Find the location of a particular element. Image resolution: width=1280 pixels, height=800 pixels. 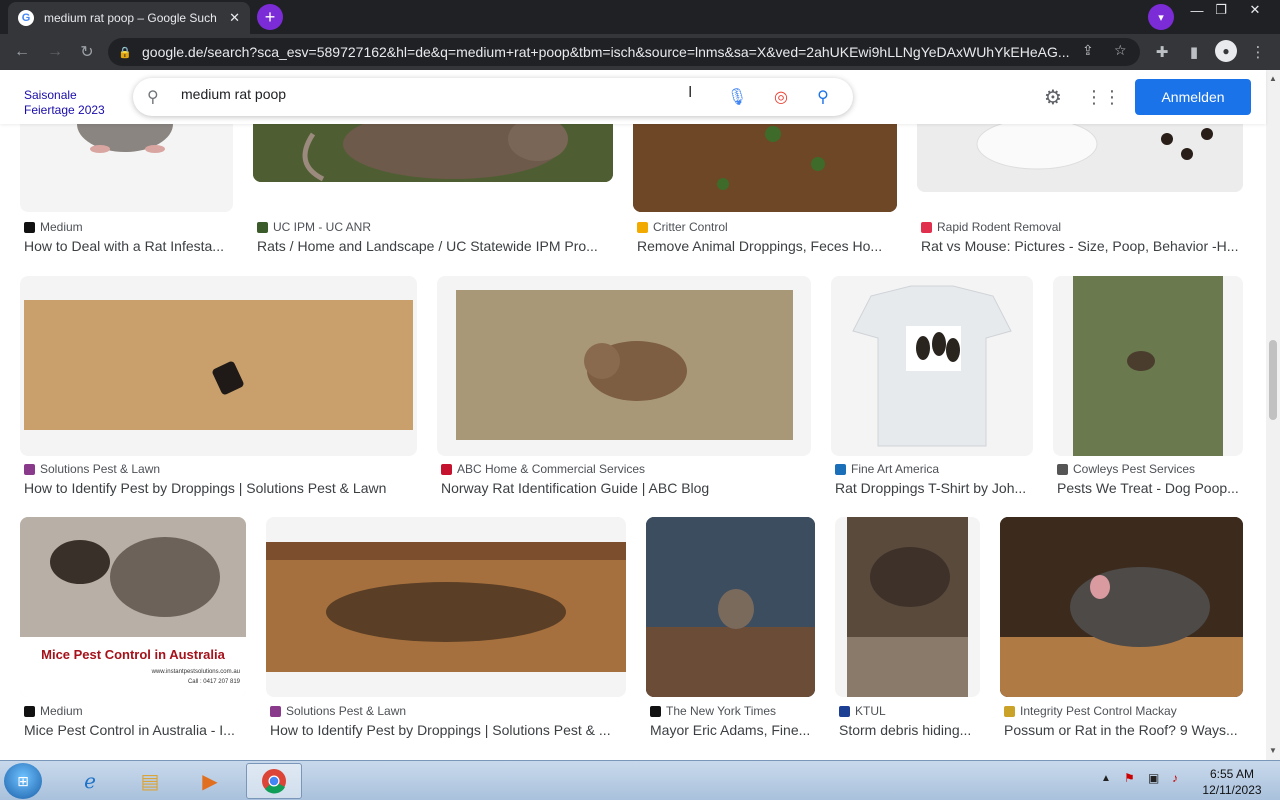

tab-search-chevron-icon: ▾ is located at coordinates (1161, 17).